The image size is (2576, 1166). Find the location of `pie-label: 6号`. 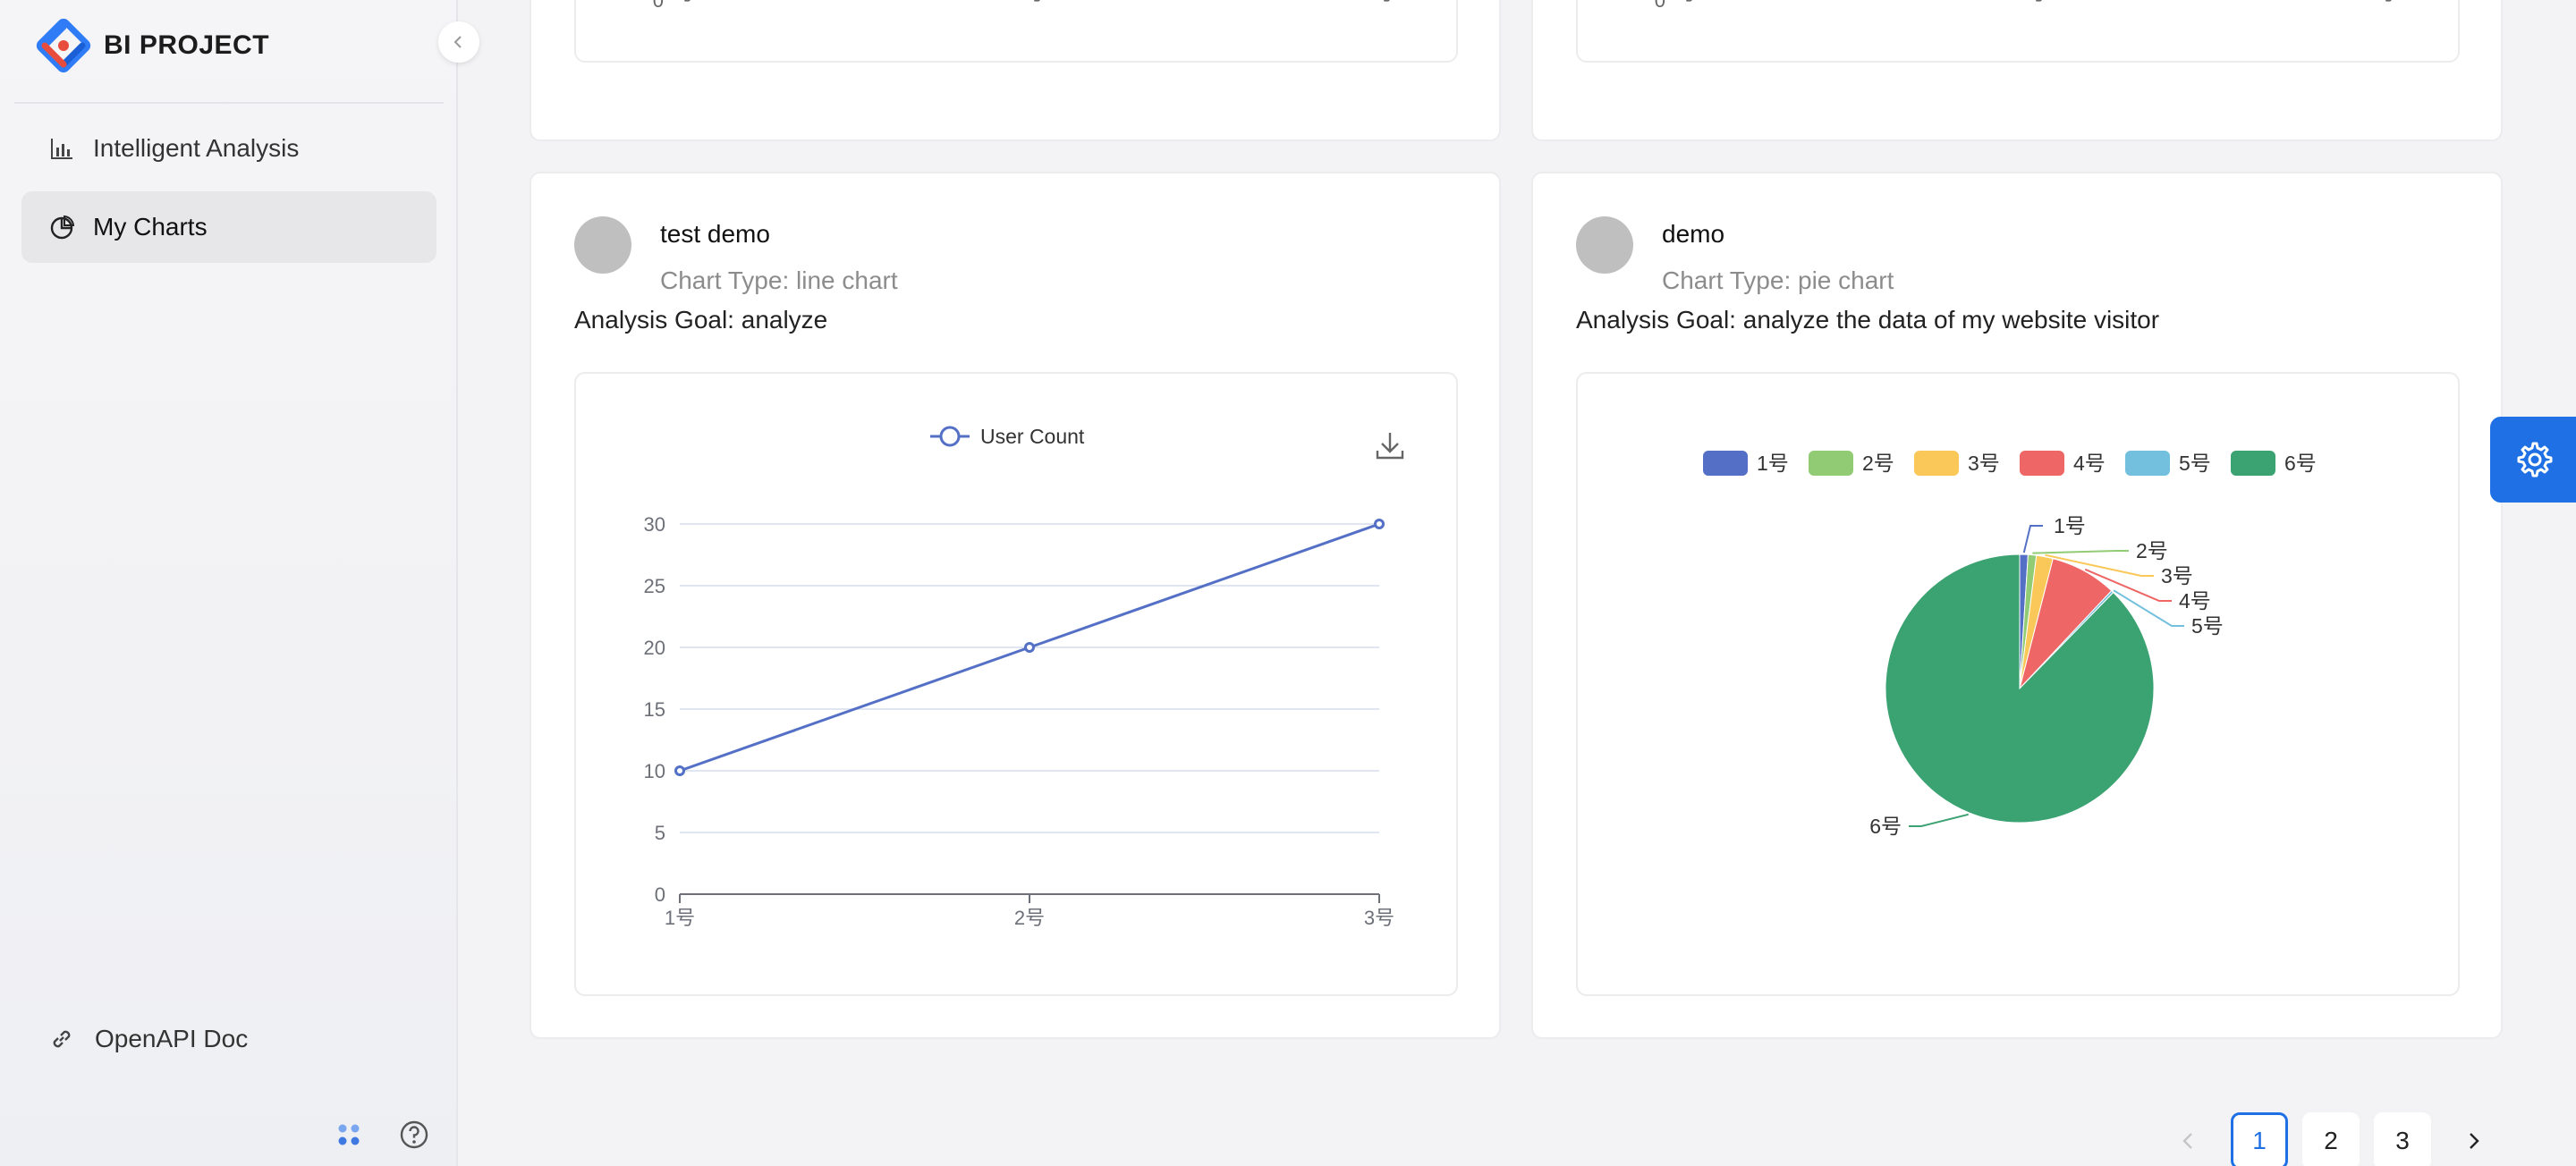

pie-label: 6号 is located at coordinates (1919, 825).